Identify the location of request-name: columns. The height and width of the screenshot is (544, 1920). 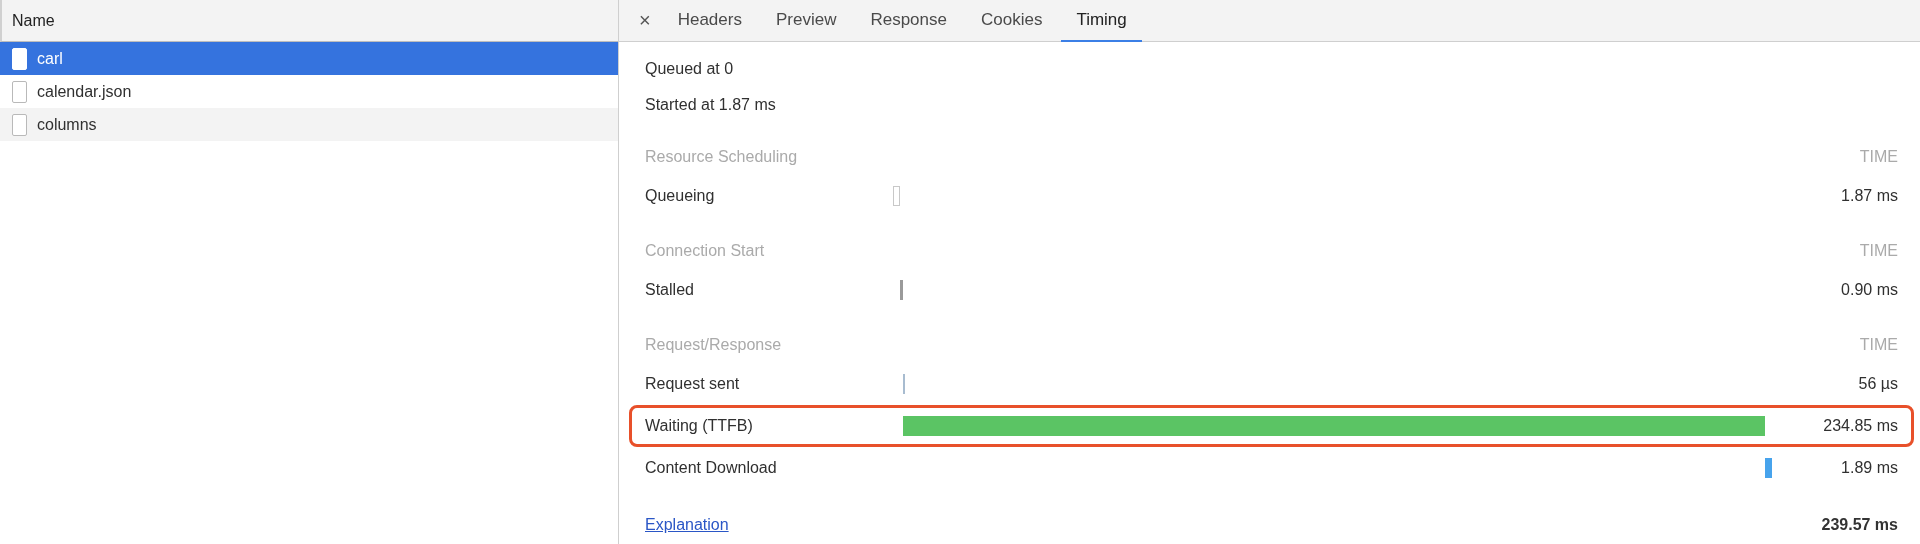
(67, 124).